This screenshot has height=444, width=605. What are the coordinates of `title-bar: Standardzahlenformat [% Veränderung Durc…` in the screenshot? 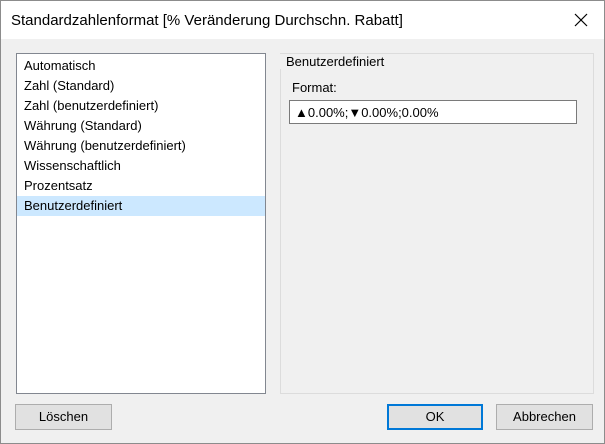 It's located at (302, 20).